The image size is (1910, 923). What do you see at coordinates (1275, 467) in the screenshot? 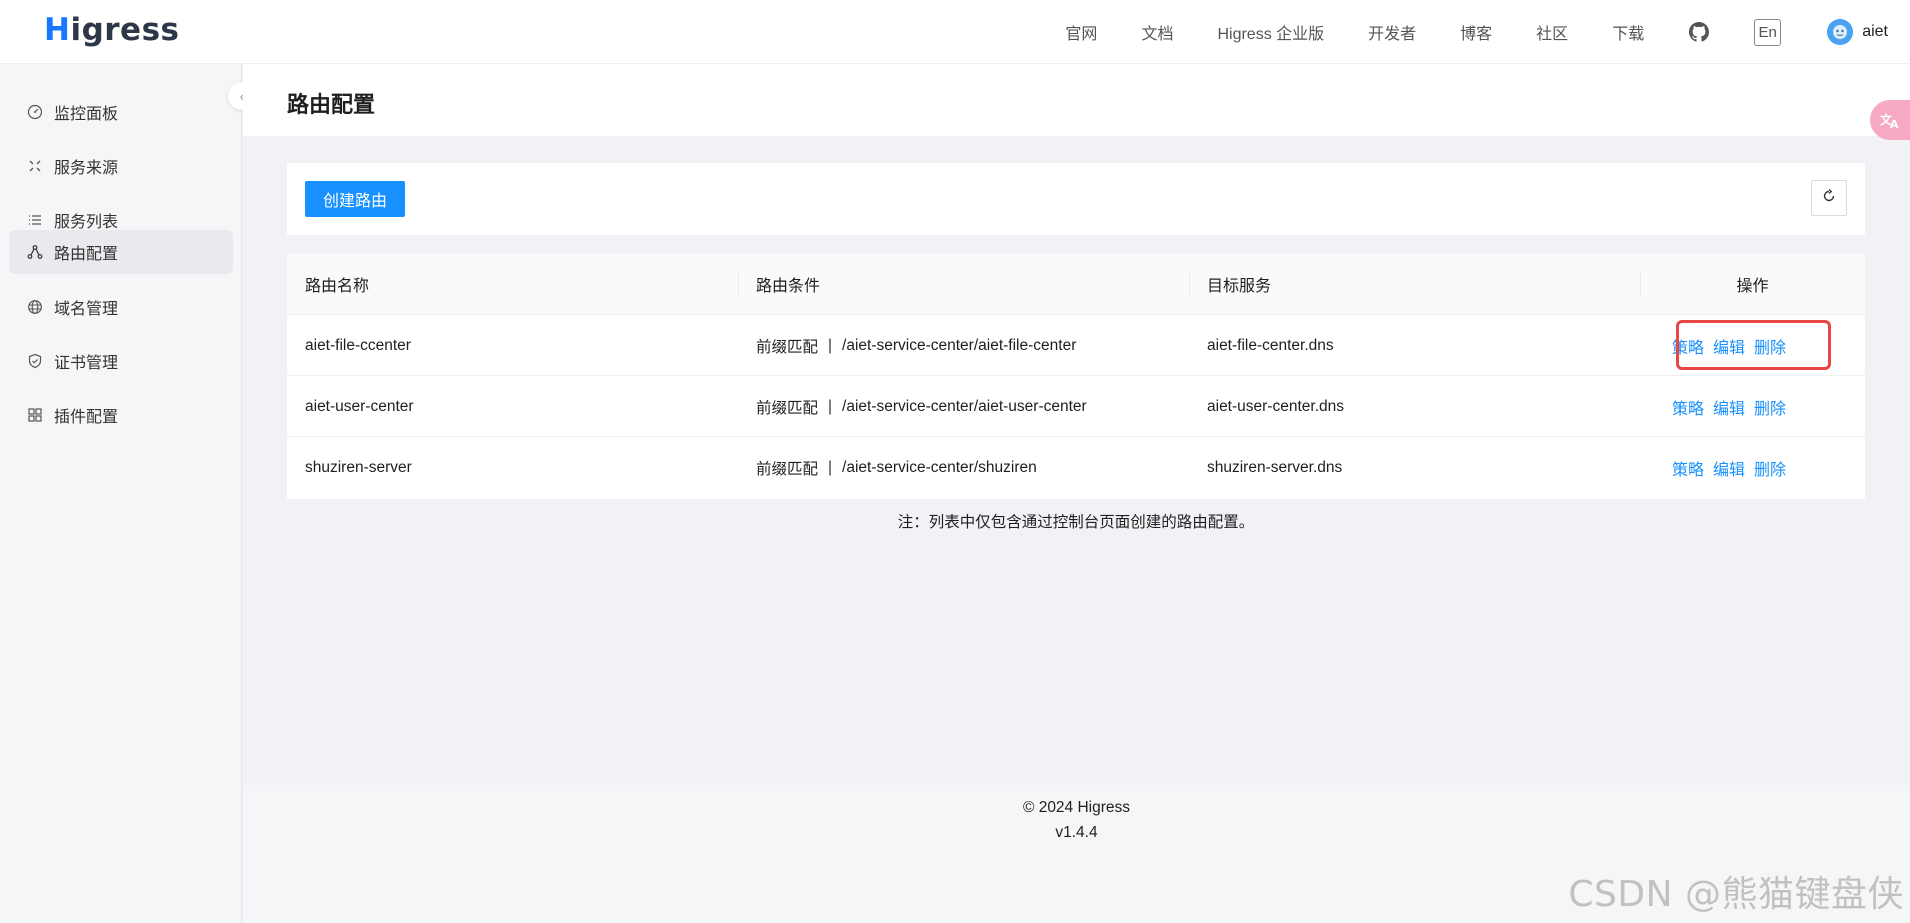
I see `target-service-cell: shuziren-server.dns` at bounding box center [1275, 467].